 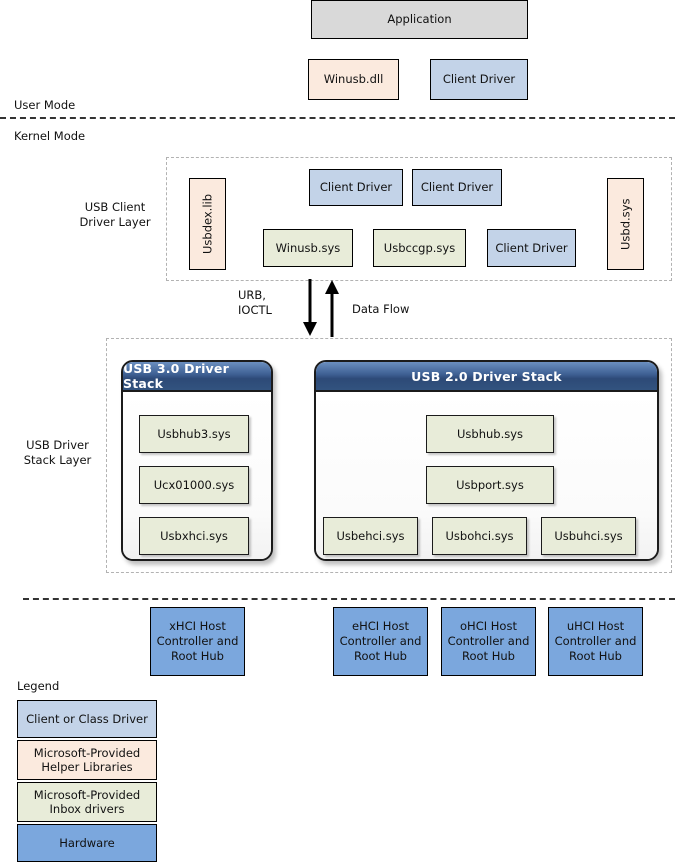 I want to click on urb-ioctl-label: URB, IOCTL, so click(x=255, y=302).